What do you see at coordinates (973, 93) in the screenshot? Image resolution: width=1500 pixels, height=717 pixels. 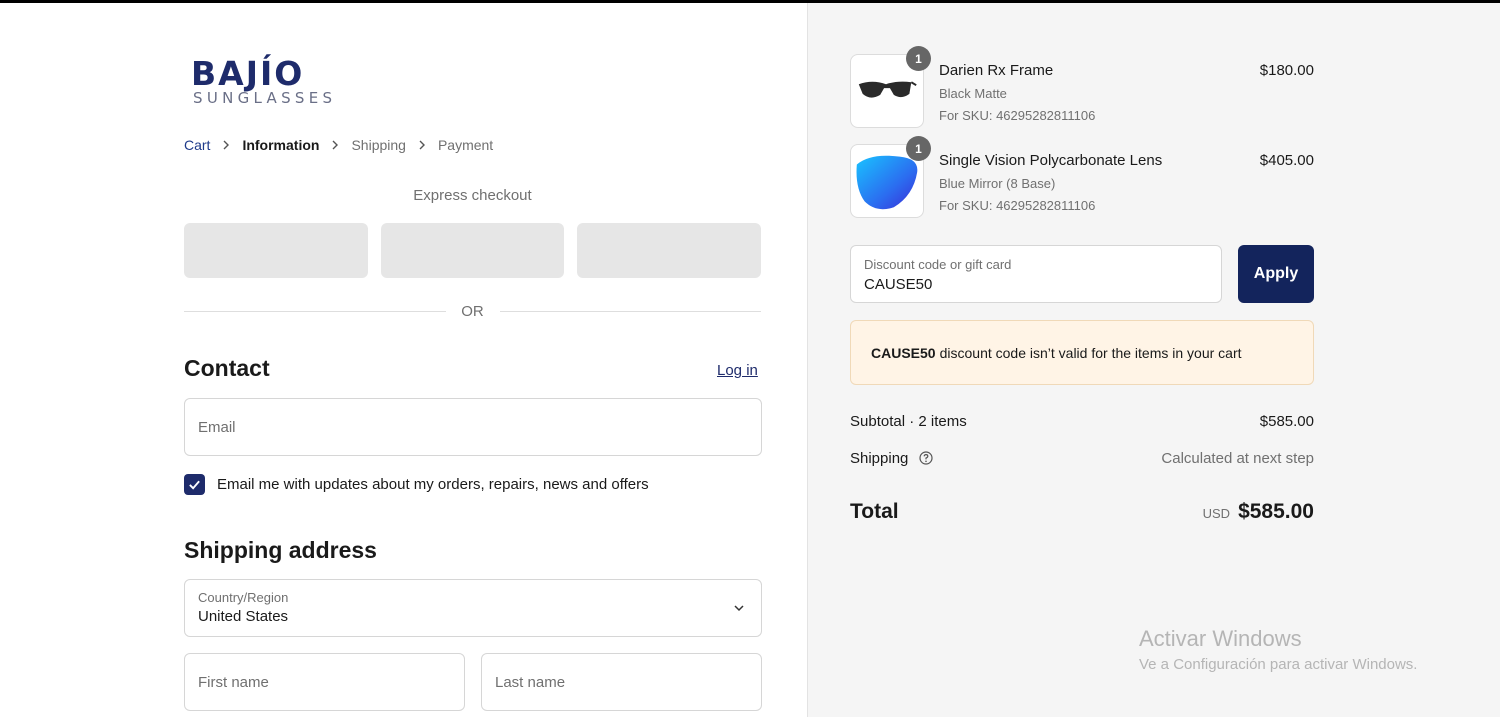 I see `item-variant: Black Matte` at bounding box center [973, 93].